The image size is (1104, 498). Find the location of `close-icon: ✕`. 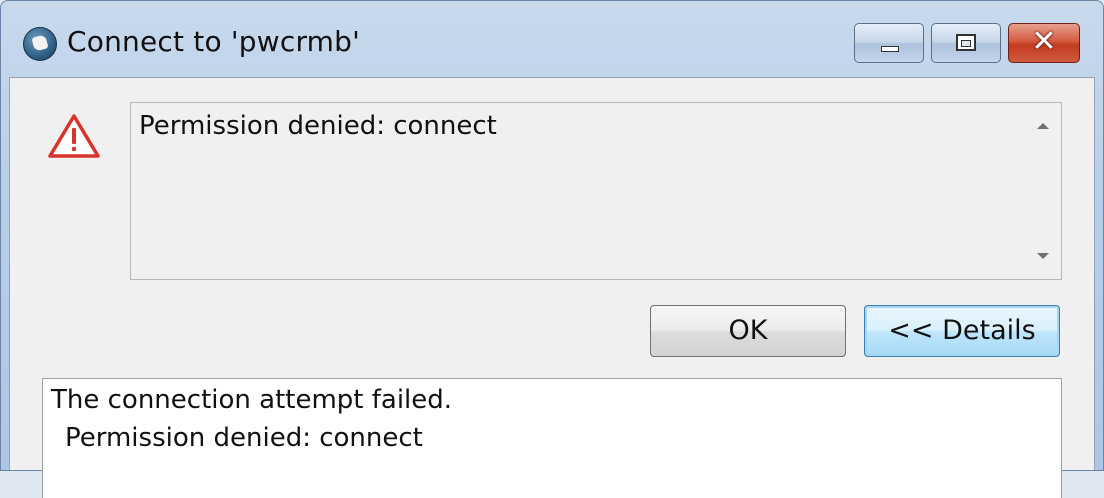

close-icon: ✕ is located at coordinates (1044, 41).